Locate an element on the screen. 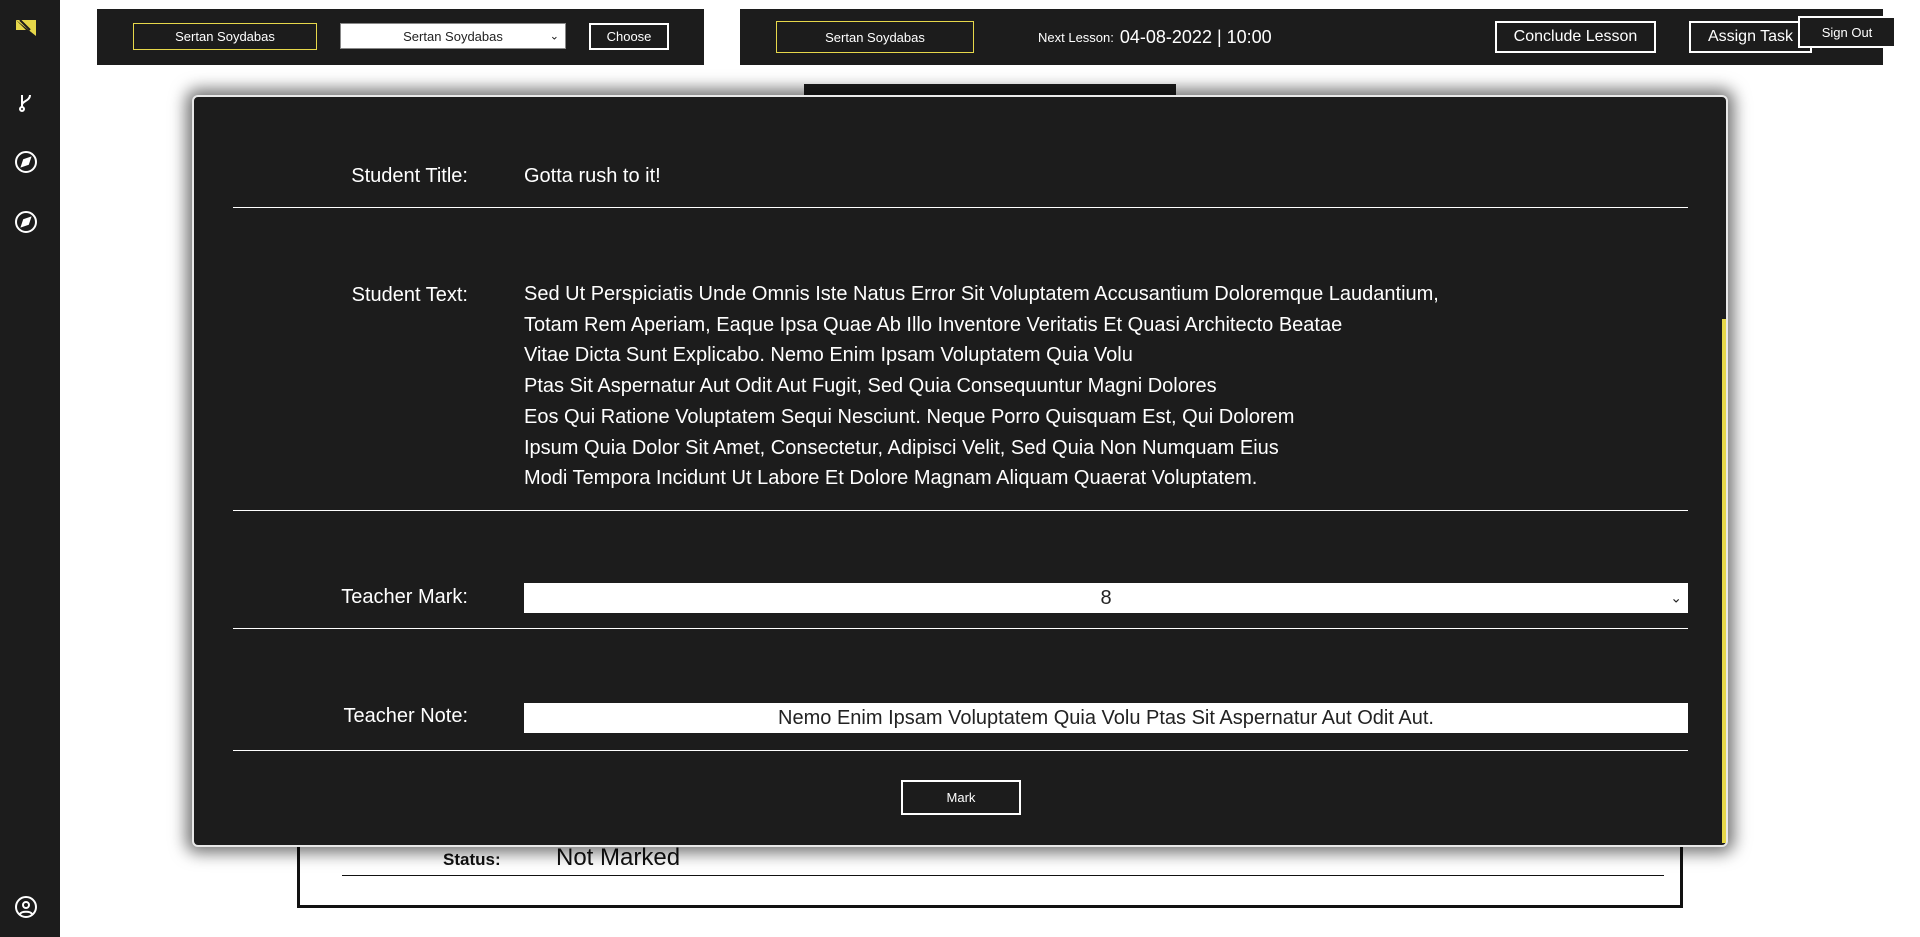 This screenshot has width=1920, height=937. status-label: Status: is located at coordinates (472, 859).